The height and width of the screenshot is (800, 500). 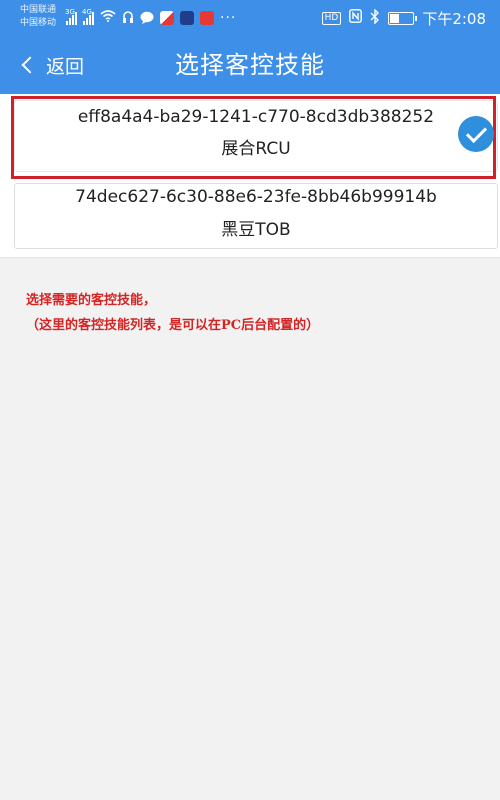 What do you see at coordinates (476, 134) in the screenshot?
I see `checkmark-icon` at bounding box center [476, 134].